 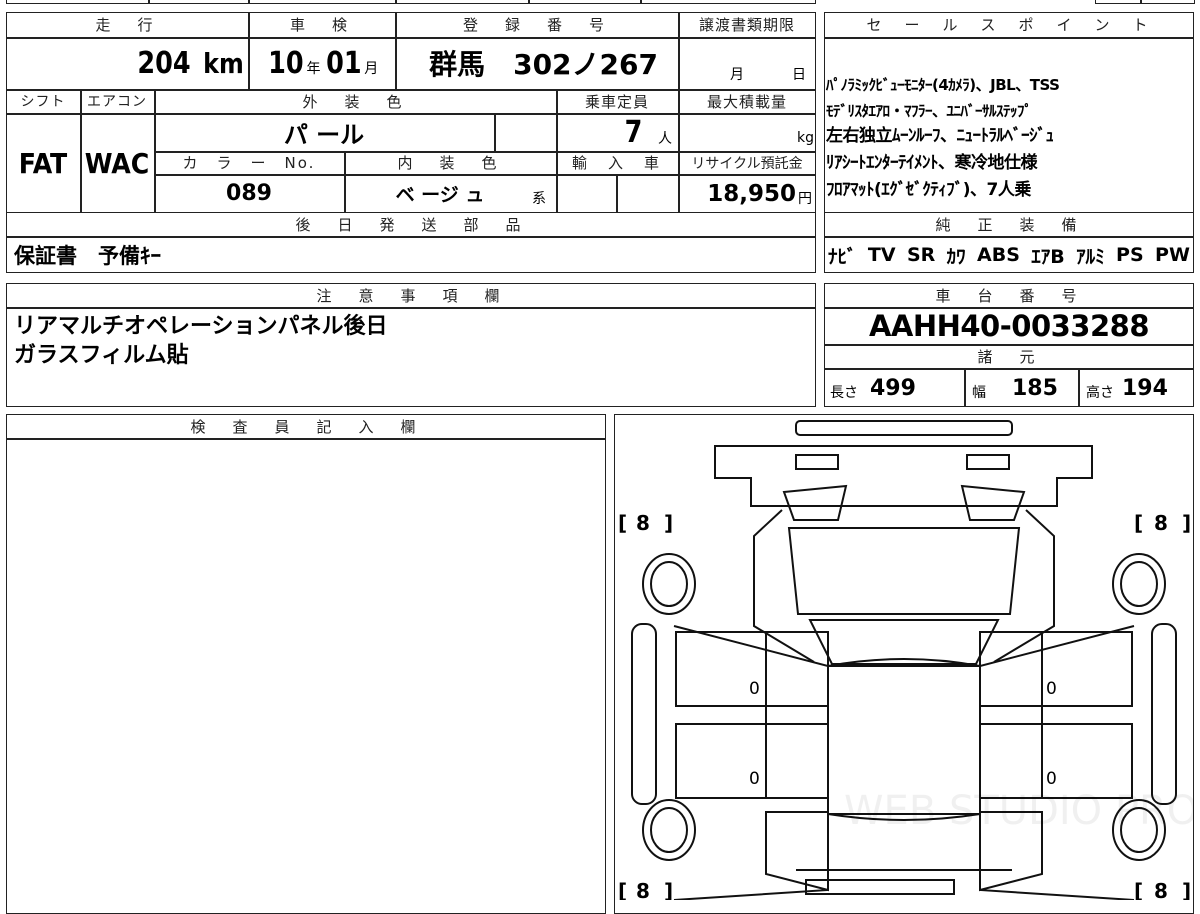 I want to click on color-no-header: カ ラ ー No., so click(x=249, y=163).